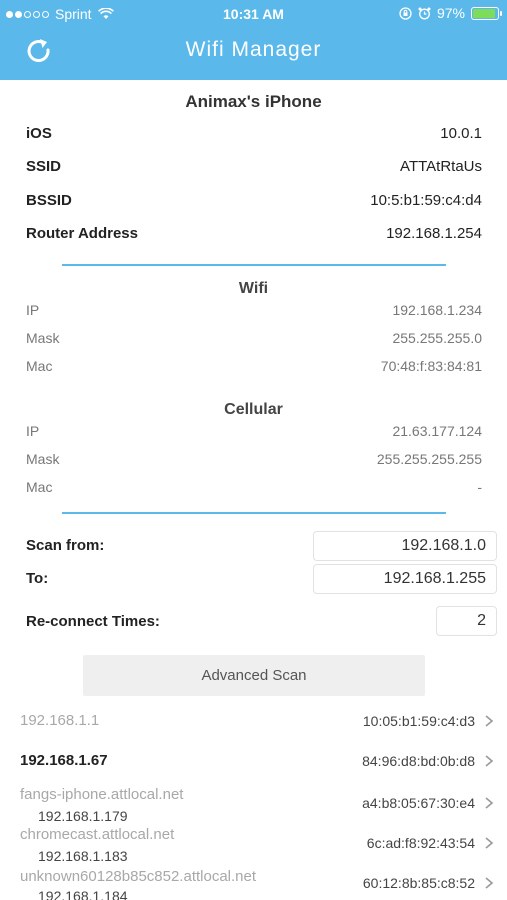 The image size is (507, 900). Describe the element at coordinates (405, 13) in the screenshot. I see `orientation-lock-icon` at that location.